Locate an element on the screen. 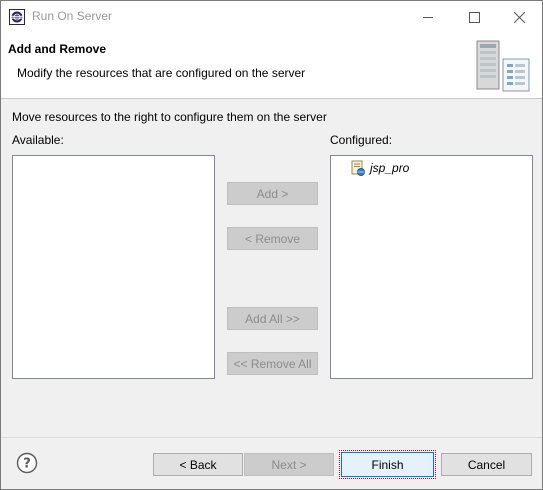 Image resolution: width=543 pixels, height=490 pixels. web-project-icon is located at coordinates (358, 168).